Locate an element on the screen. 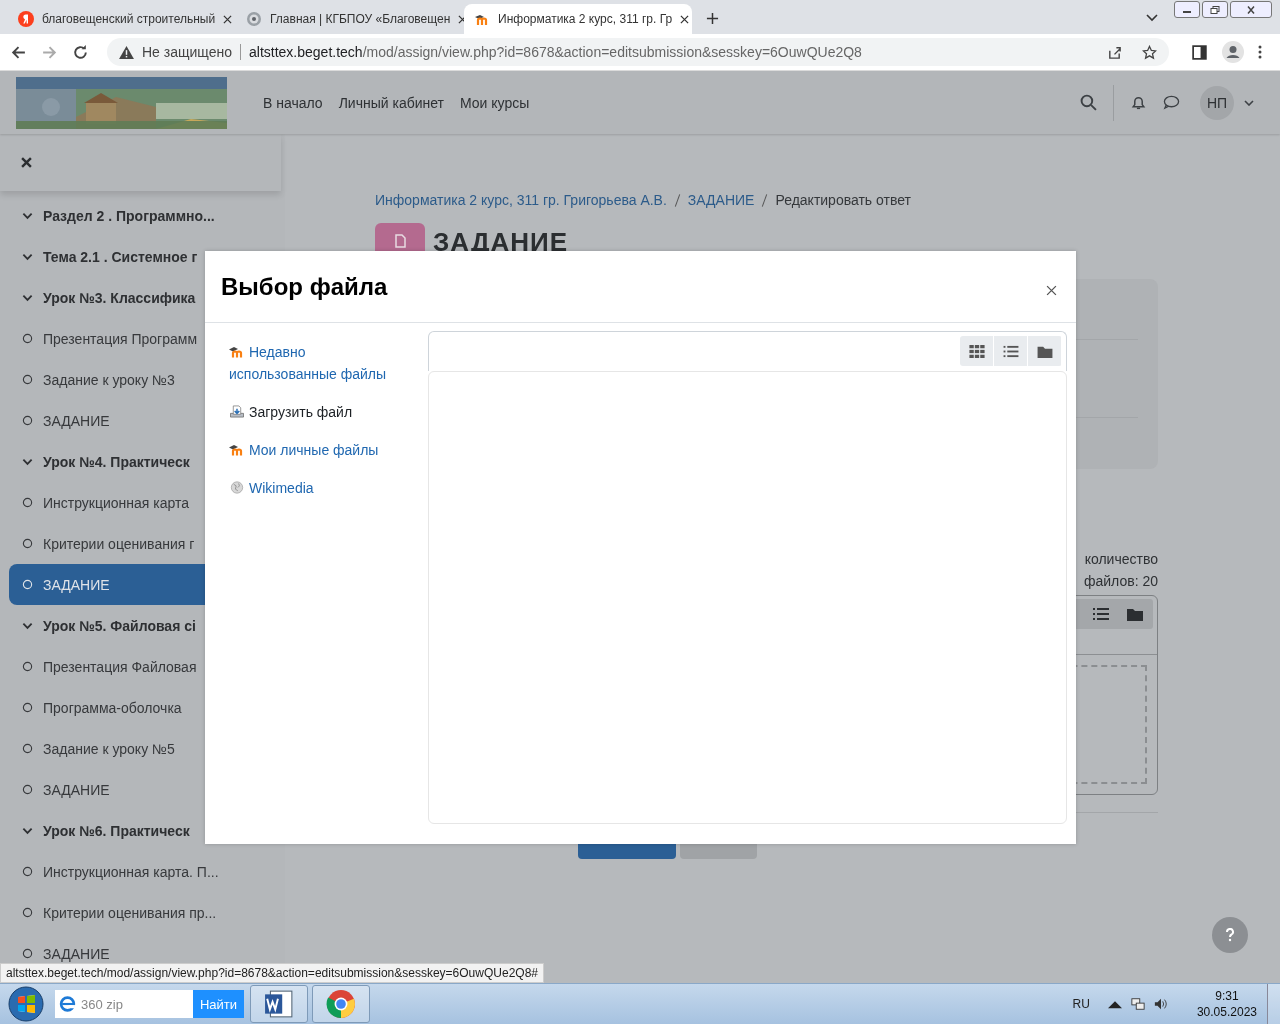 This screenshot has width=1280, height=1024. star-icon is located at coordinates (1149, 52).